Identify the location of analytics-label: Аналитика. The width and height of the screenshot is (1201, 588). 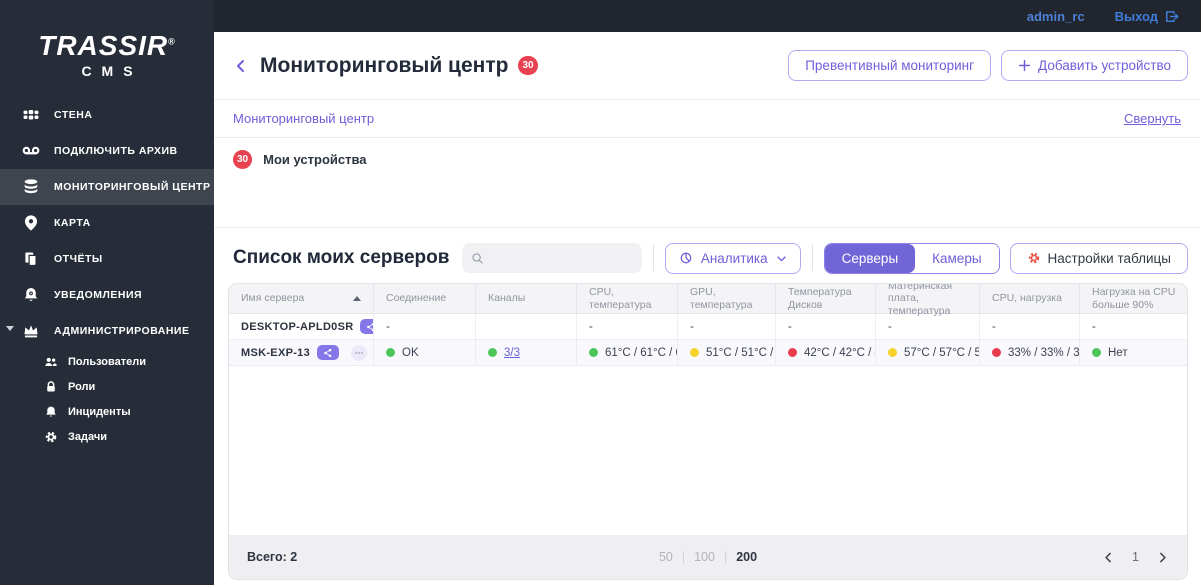
(734, 258).